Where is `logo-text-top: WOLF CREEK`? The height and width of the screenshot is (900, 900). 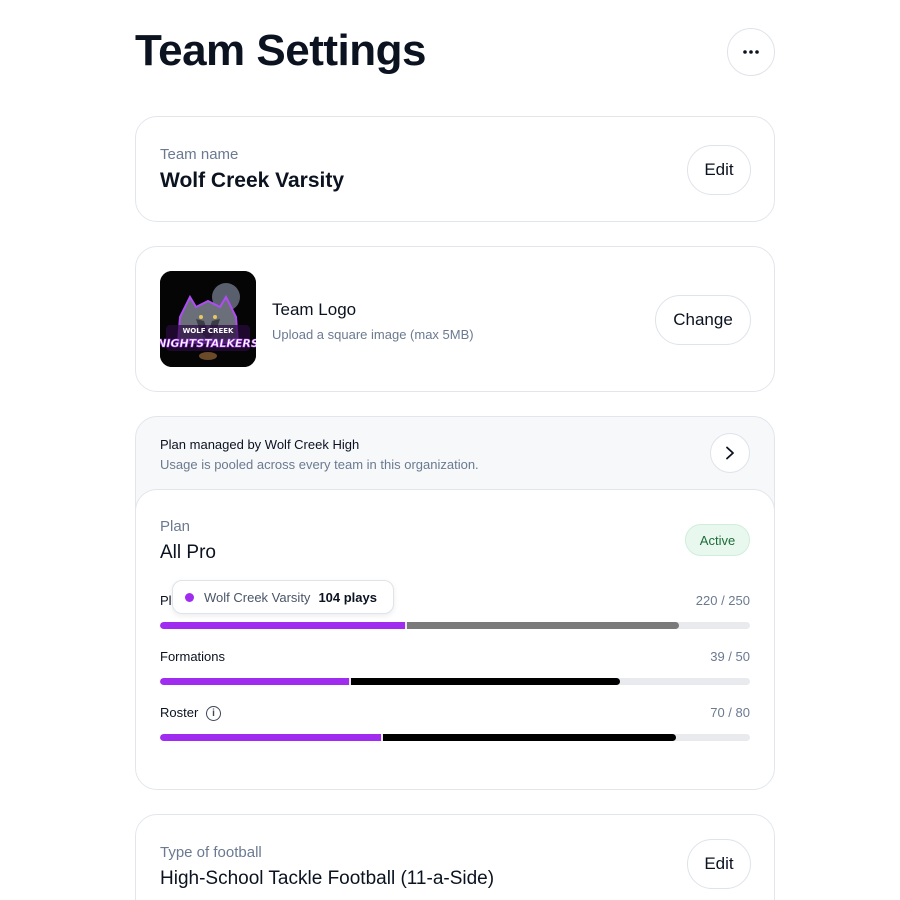
logo-text-top: WOLF CREEK is located at coordinates (208, 331).